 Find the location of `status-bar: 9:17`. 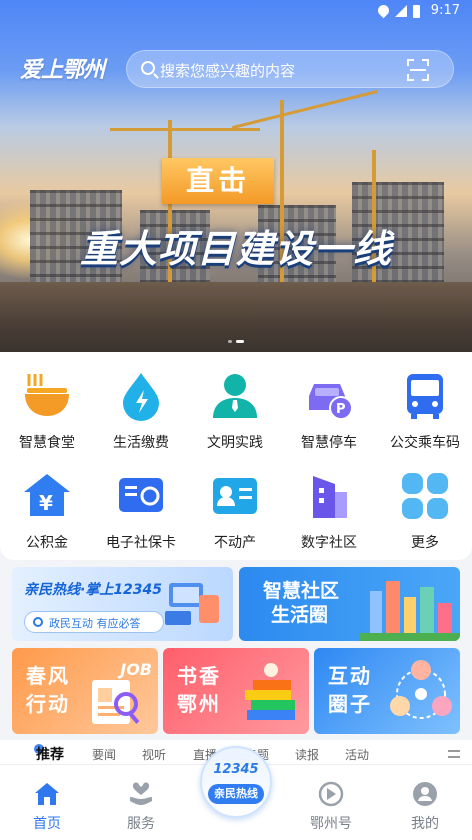

status-bar: 9:17 is located at coordinates (236, 12).